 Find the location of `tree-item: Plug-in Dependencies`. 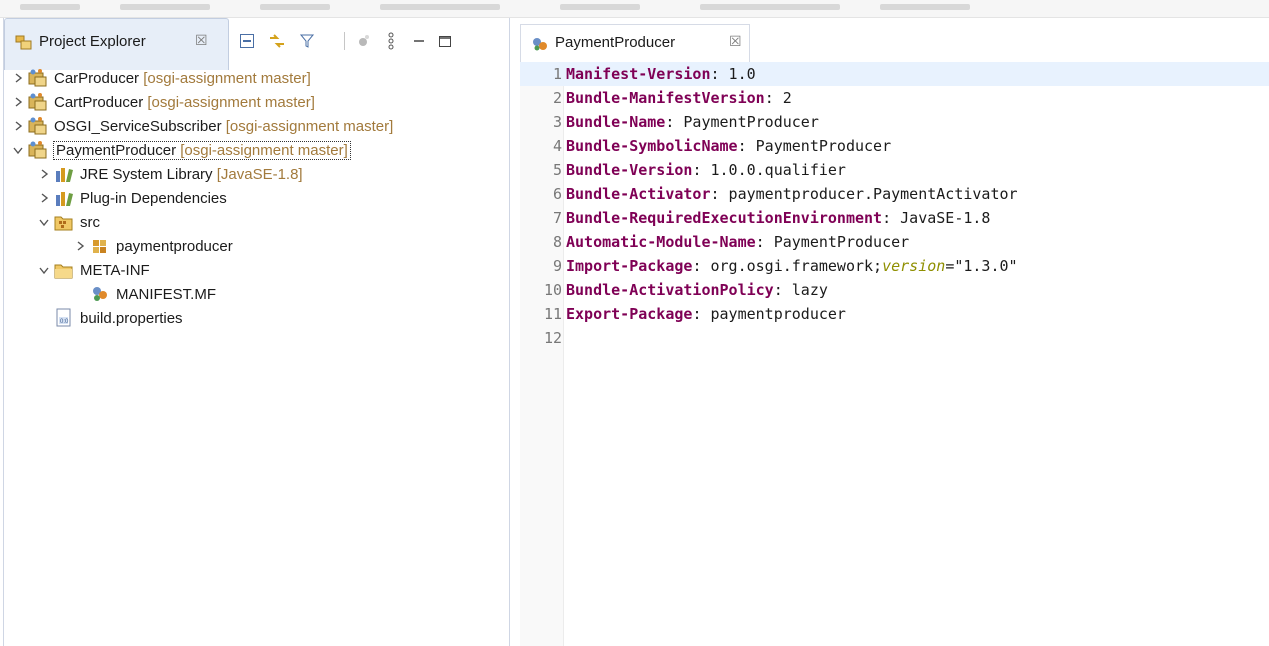

tree-item: Plug-in Dependencies is located at coordinates (132, 198).